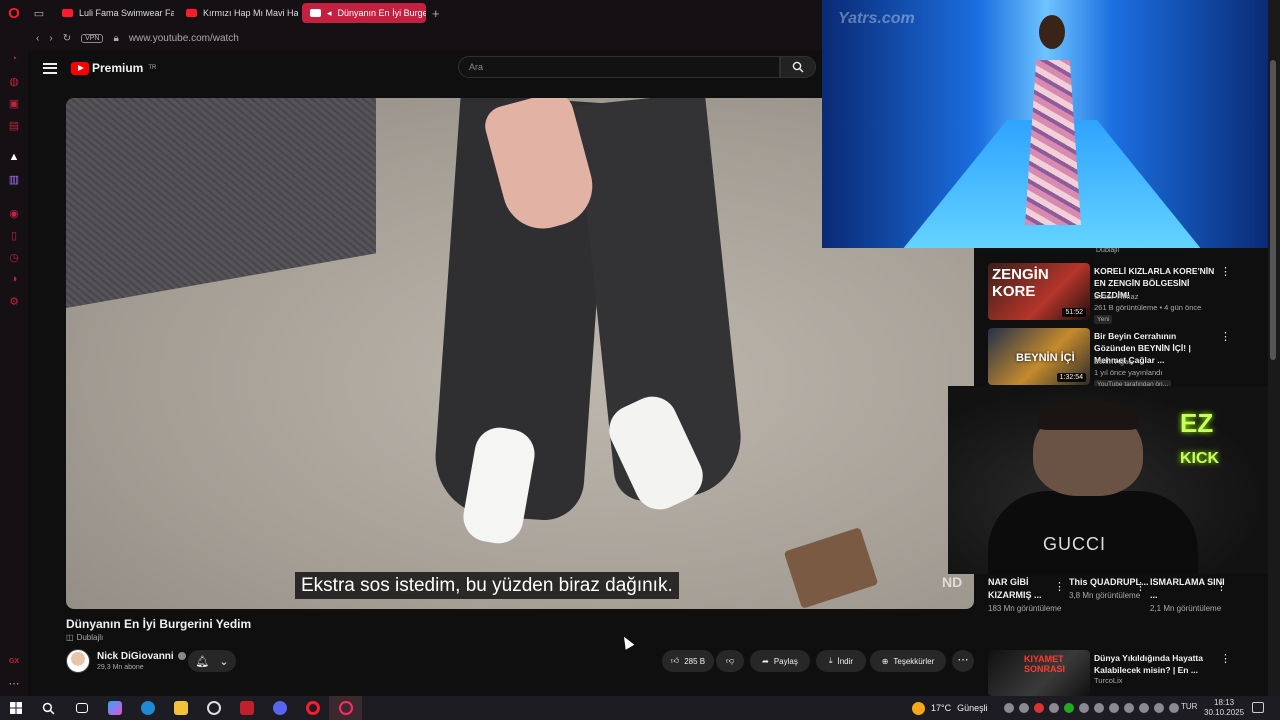  What do you see at coordinates (1273, 210) in the screenshot?
I see `scrollbar-thumb` at bounding box center [1273, 210].